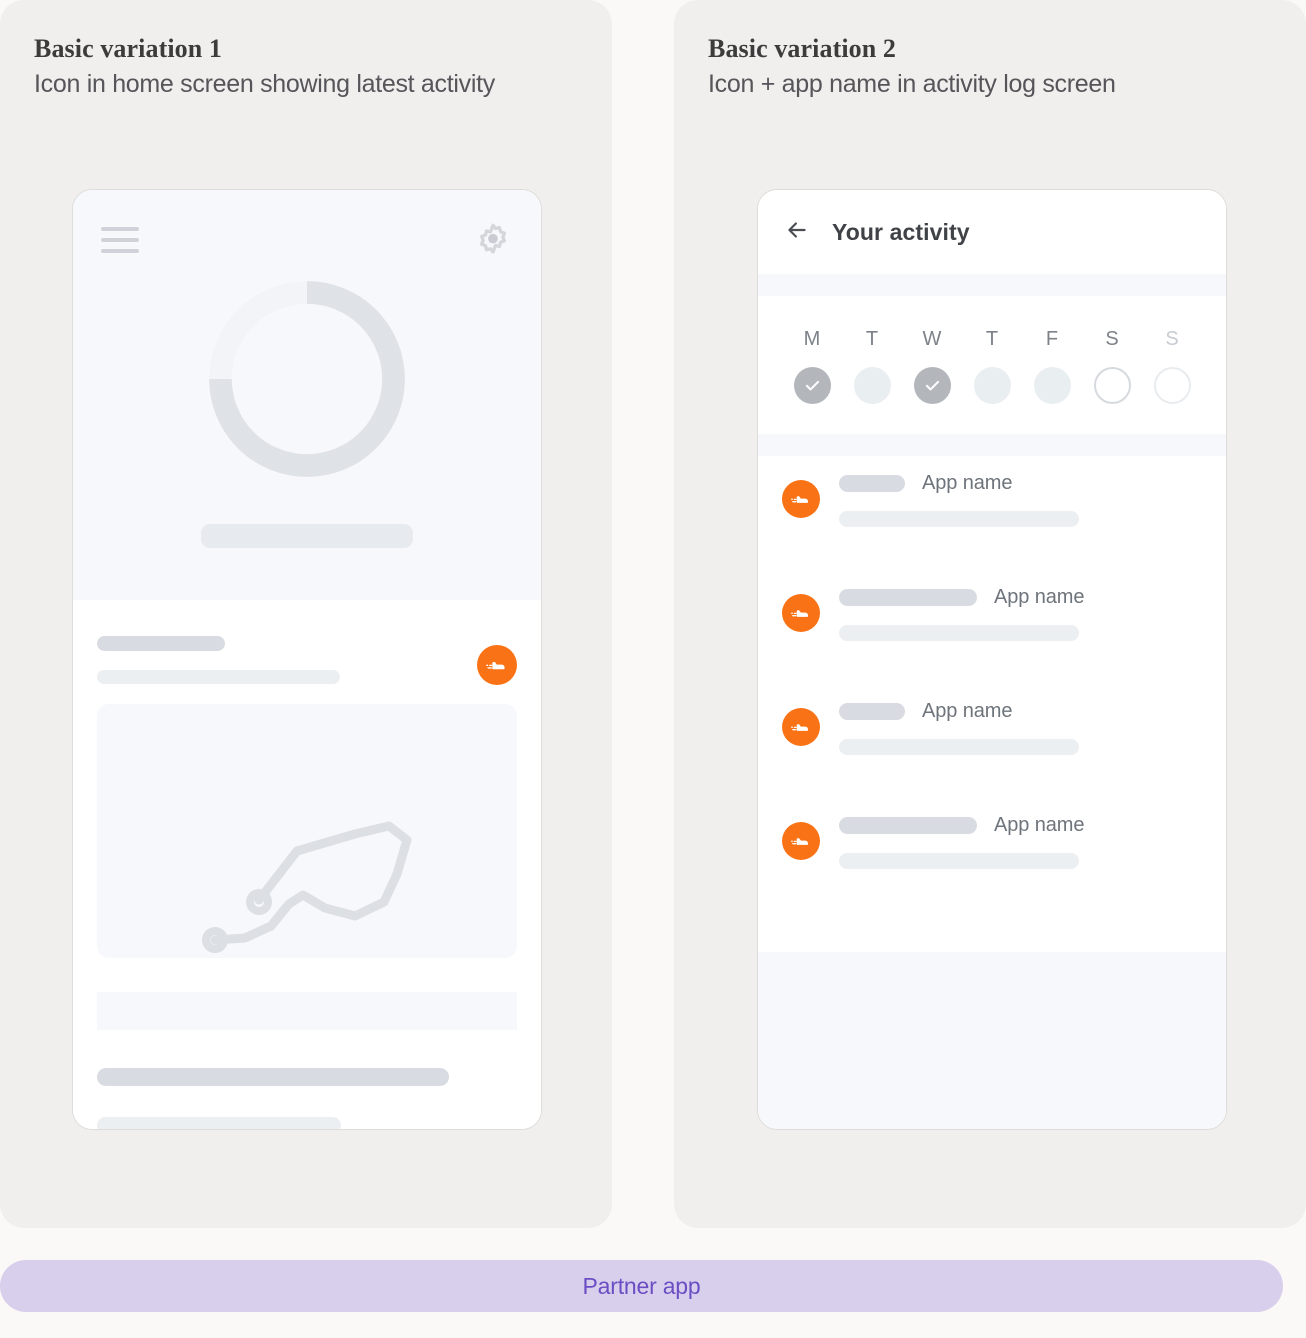 The height and width of the screenshot is (1338, 1306). Describe the element at coordinates (120, 240) in the screenshot. I see `hamburger-icon` at that location.